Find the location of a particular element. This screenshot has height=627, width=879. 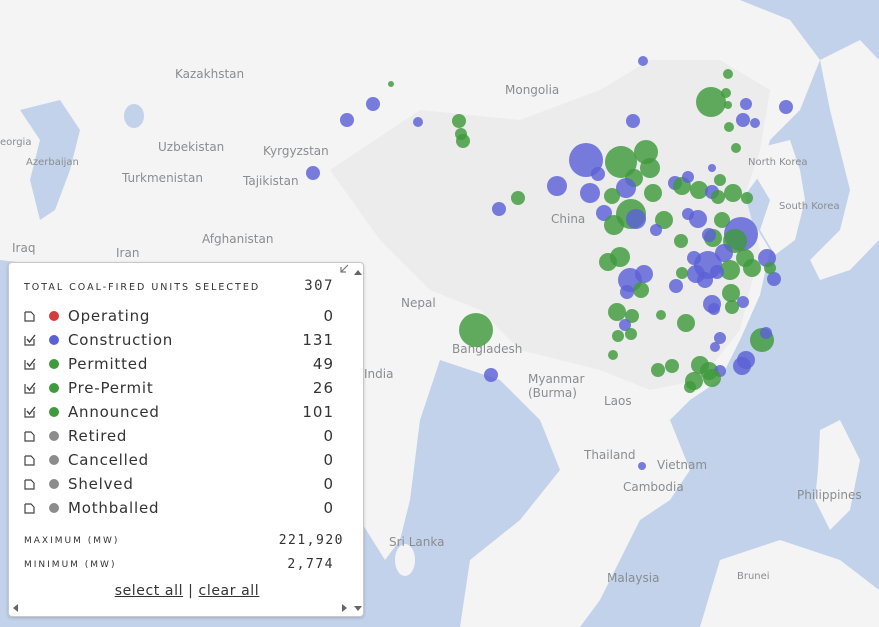

scroll-right-arrow-icon is located at coordinates (344, 608).